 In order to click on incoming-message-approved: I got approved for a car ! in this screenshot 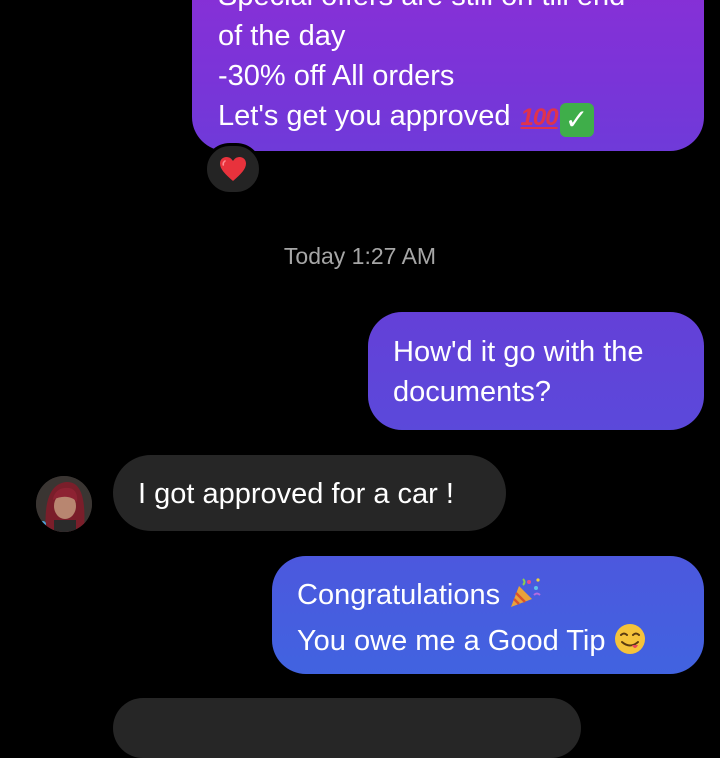, I will do `click(309, 493)`.